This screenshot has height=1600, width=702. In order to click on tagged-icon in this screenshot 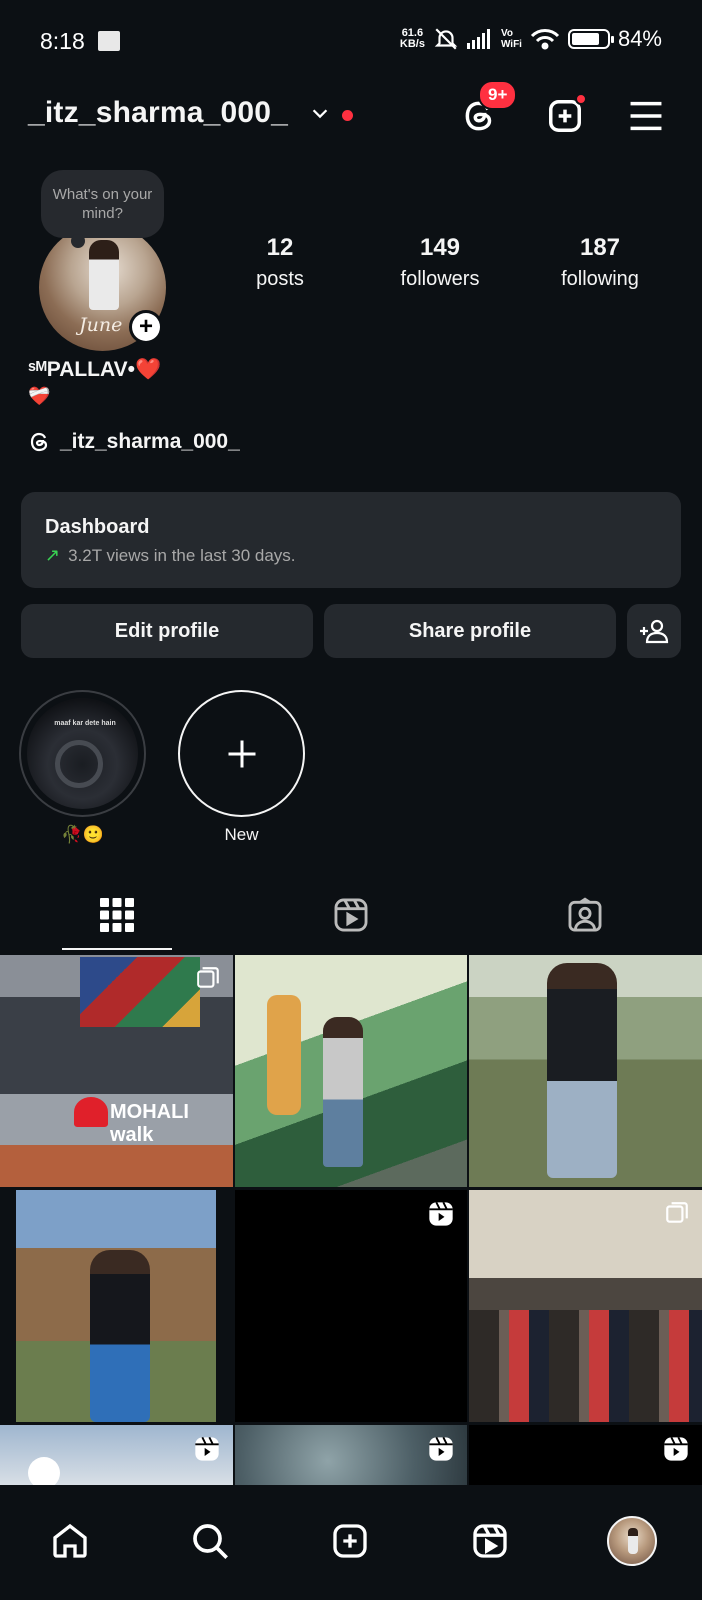, I will do `click(585, 914)`.